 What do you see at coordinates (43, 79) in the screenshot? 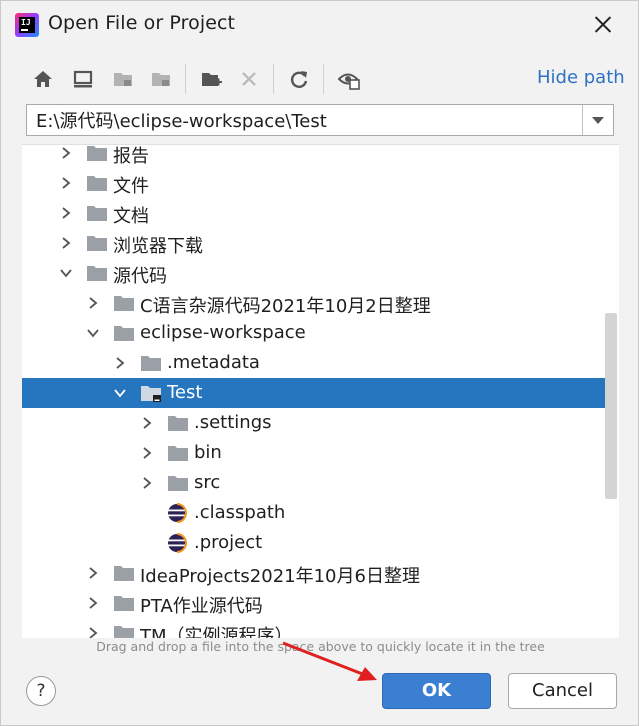
I see `home-icon` at bounding box center [43, 79].